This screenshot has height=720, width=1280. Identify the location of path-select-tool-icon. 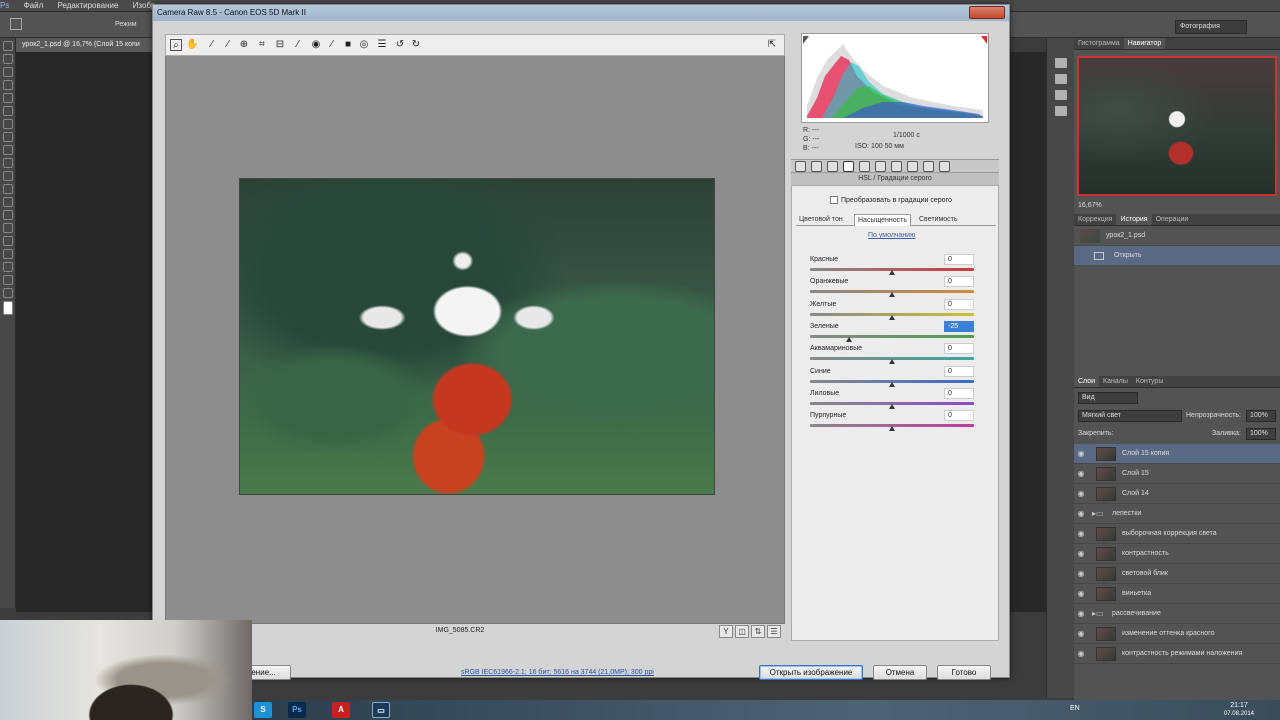
(8, 254).